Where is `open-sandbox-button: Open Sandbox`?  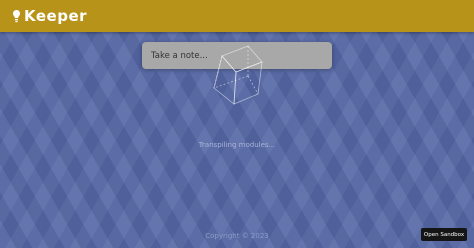
open-sandbox-button: Open Sandbox is located at coordinates (444, 234).